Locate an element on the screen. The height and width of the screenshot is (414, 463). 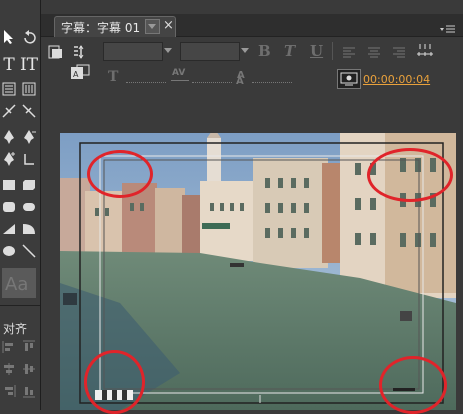
font-style-dropdown is located at coordinates (210, 51).